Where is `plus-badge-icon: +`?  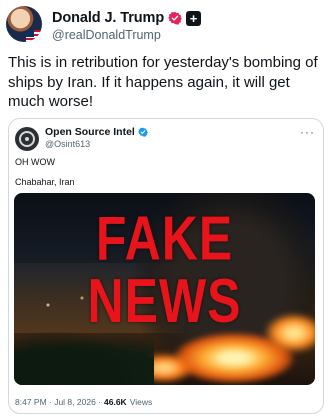 plus-badge-icon: + is located at coordinates (194, 18).